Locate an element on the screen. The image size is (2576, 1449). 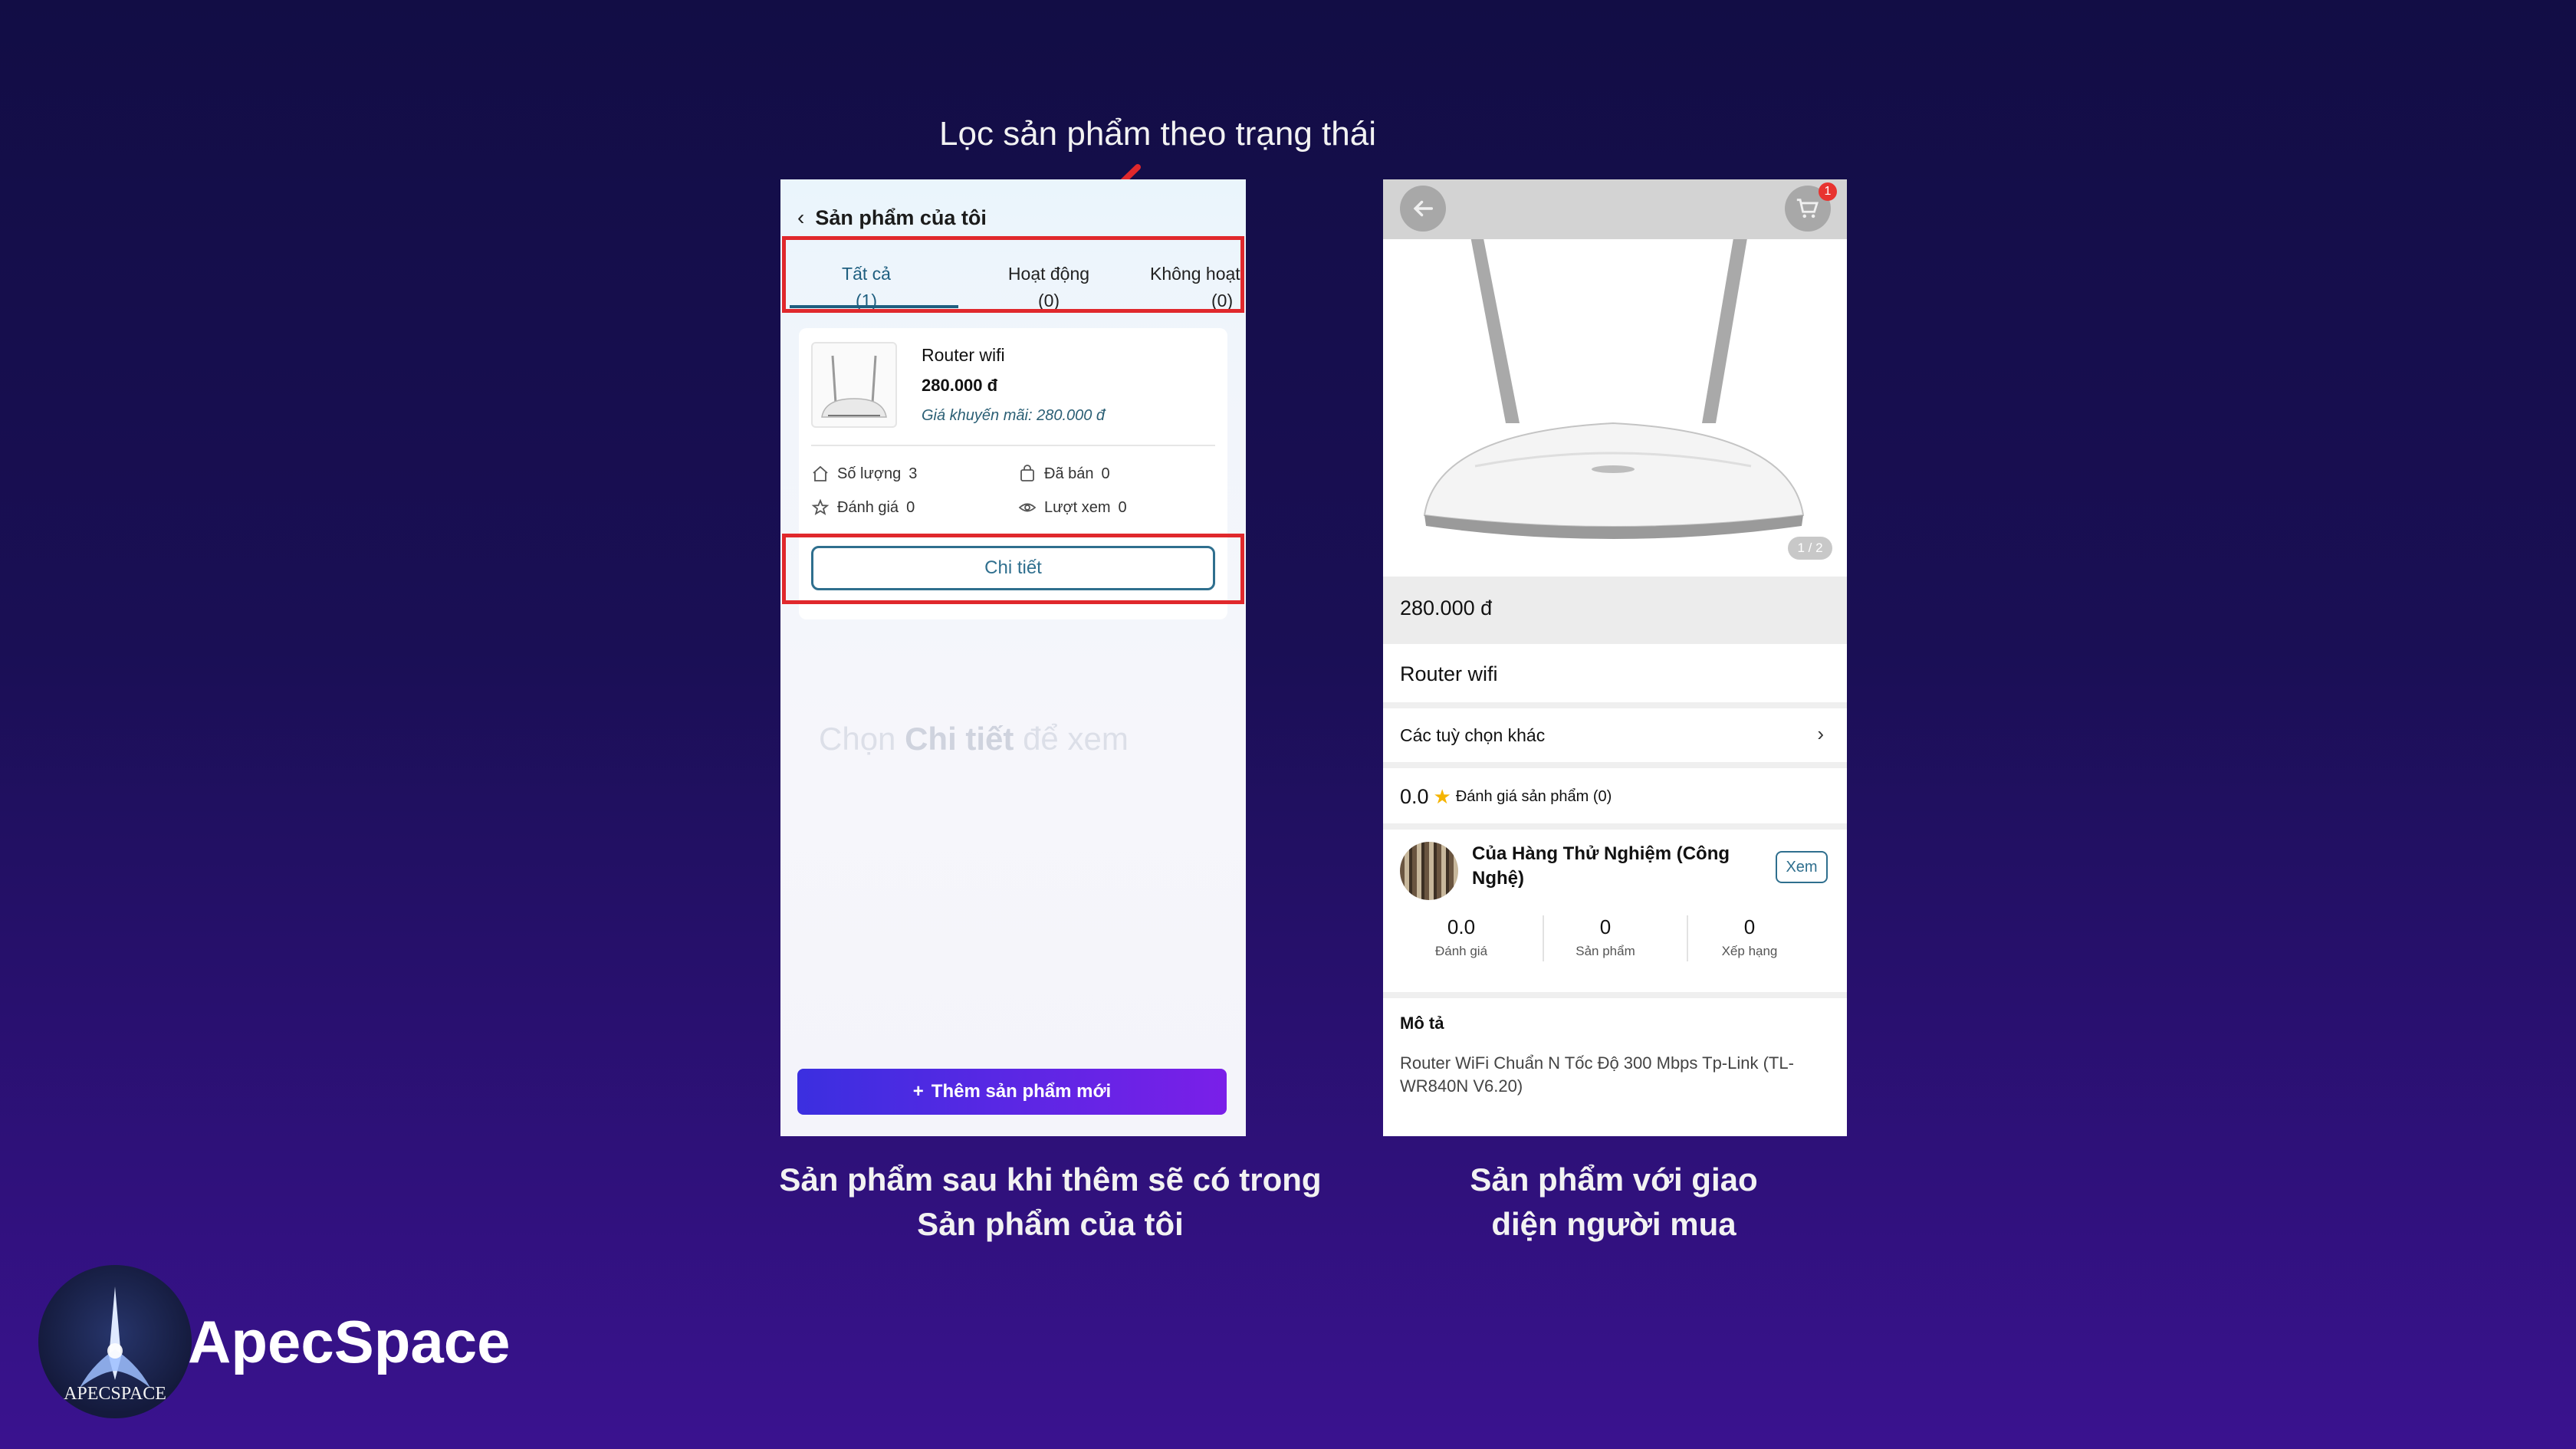
logo-wordmark: APECSPACE is located at coordinates (115, 1394).